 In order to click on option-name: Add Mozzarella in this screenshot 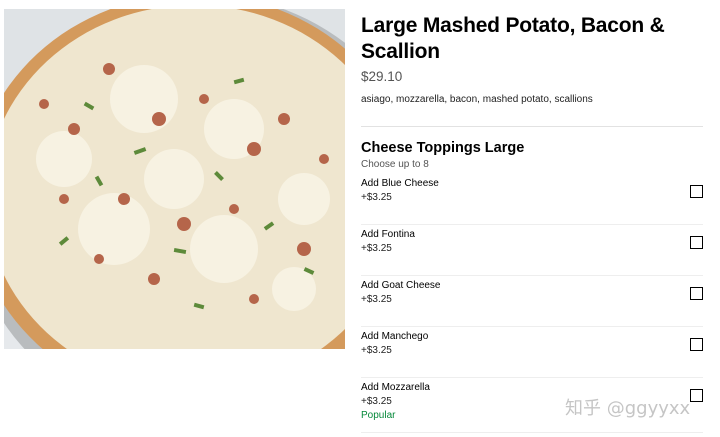, I will do `click(395, 387)`.